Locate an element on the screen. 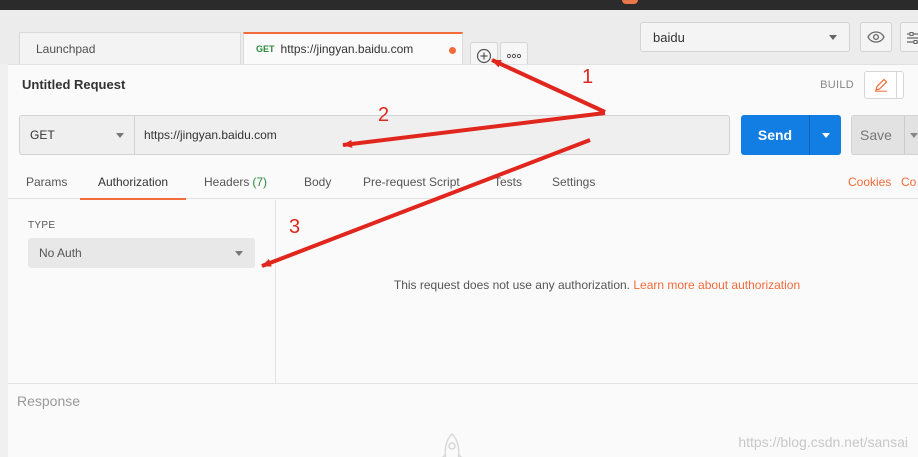  save-button: Save is located at coordinates (884, 135).